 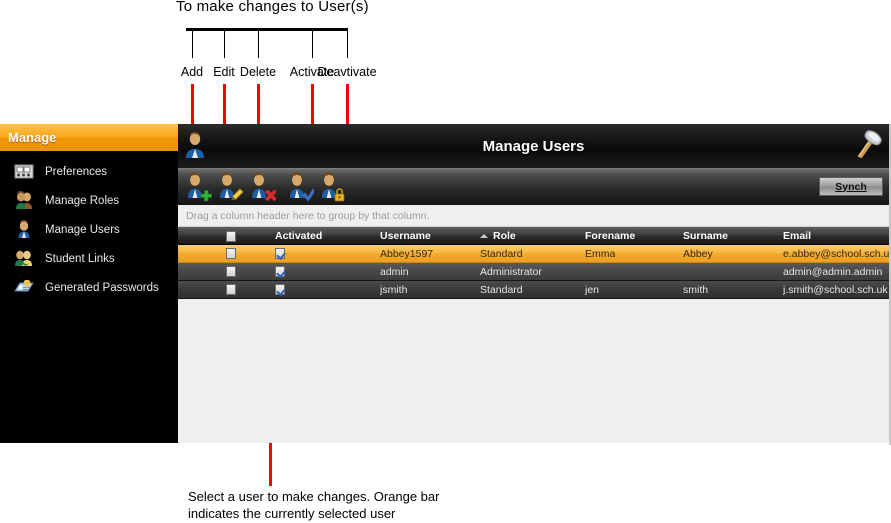 I want to click on cell-email: e.abbey@school.sch.uk, so click(x=837, y=253).